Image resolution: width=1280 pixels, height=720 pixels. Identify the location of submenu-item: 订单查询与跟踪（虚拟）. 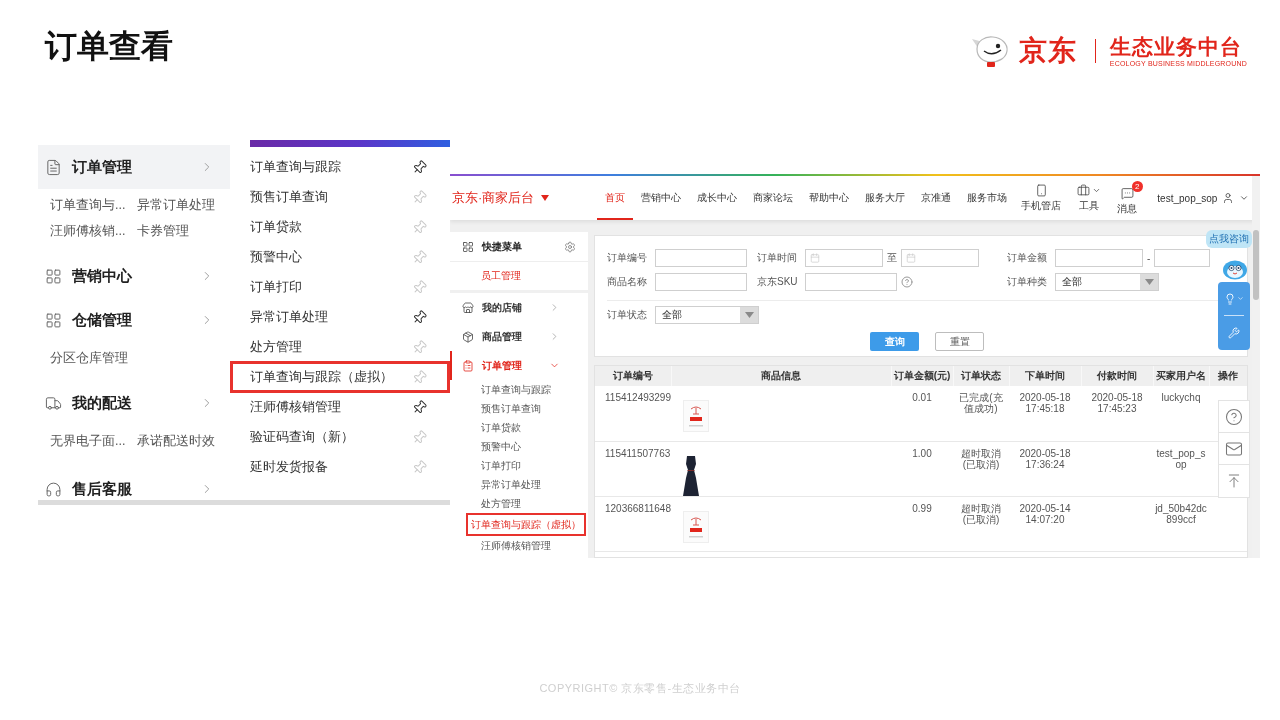
(340, 377).